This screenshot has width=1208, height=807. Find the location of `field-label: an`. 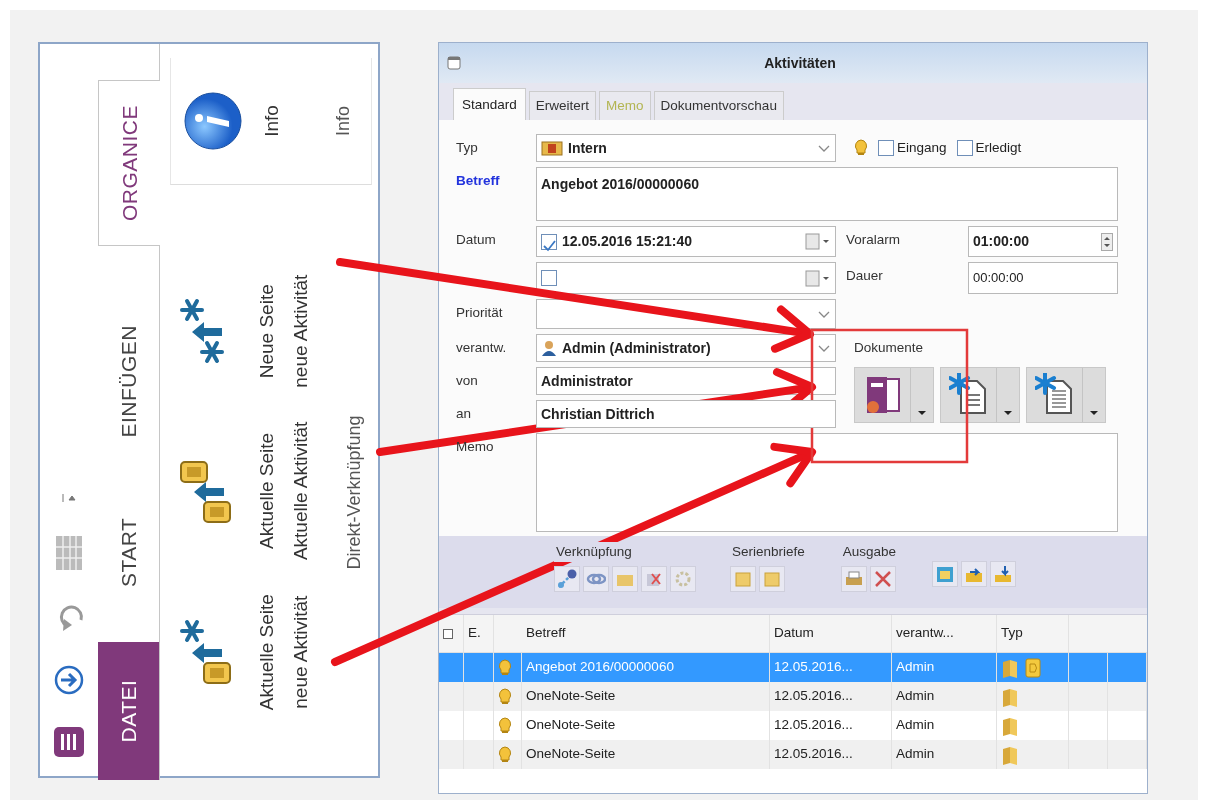

field-label: an is located at coordinates (464, 414).